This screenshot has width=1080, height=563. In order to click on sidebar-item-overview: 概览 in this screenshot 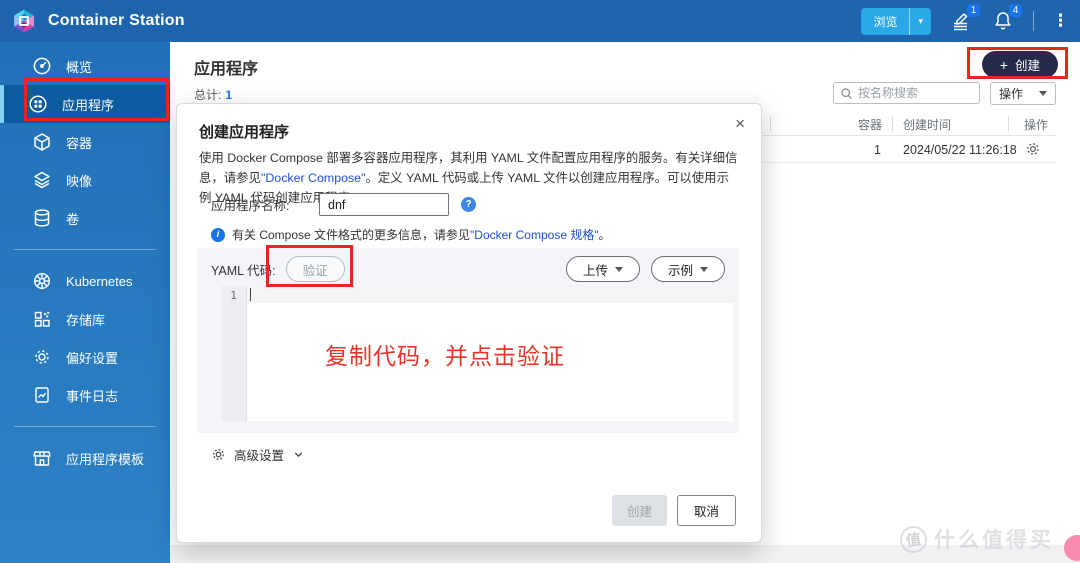, I will do `click(85, 66)`.